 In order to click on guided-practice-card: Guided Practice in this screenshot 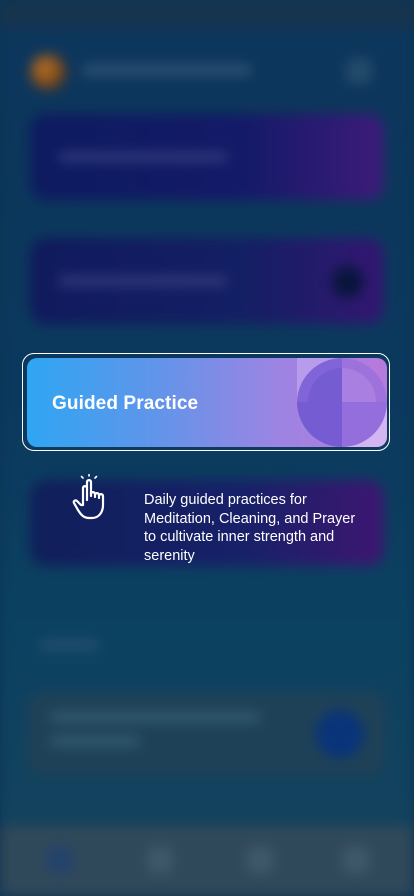, I will do `click(207, 402)`.